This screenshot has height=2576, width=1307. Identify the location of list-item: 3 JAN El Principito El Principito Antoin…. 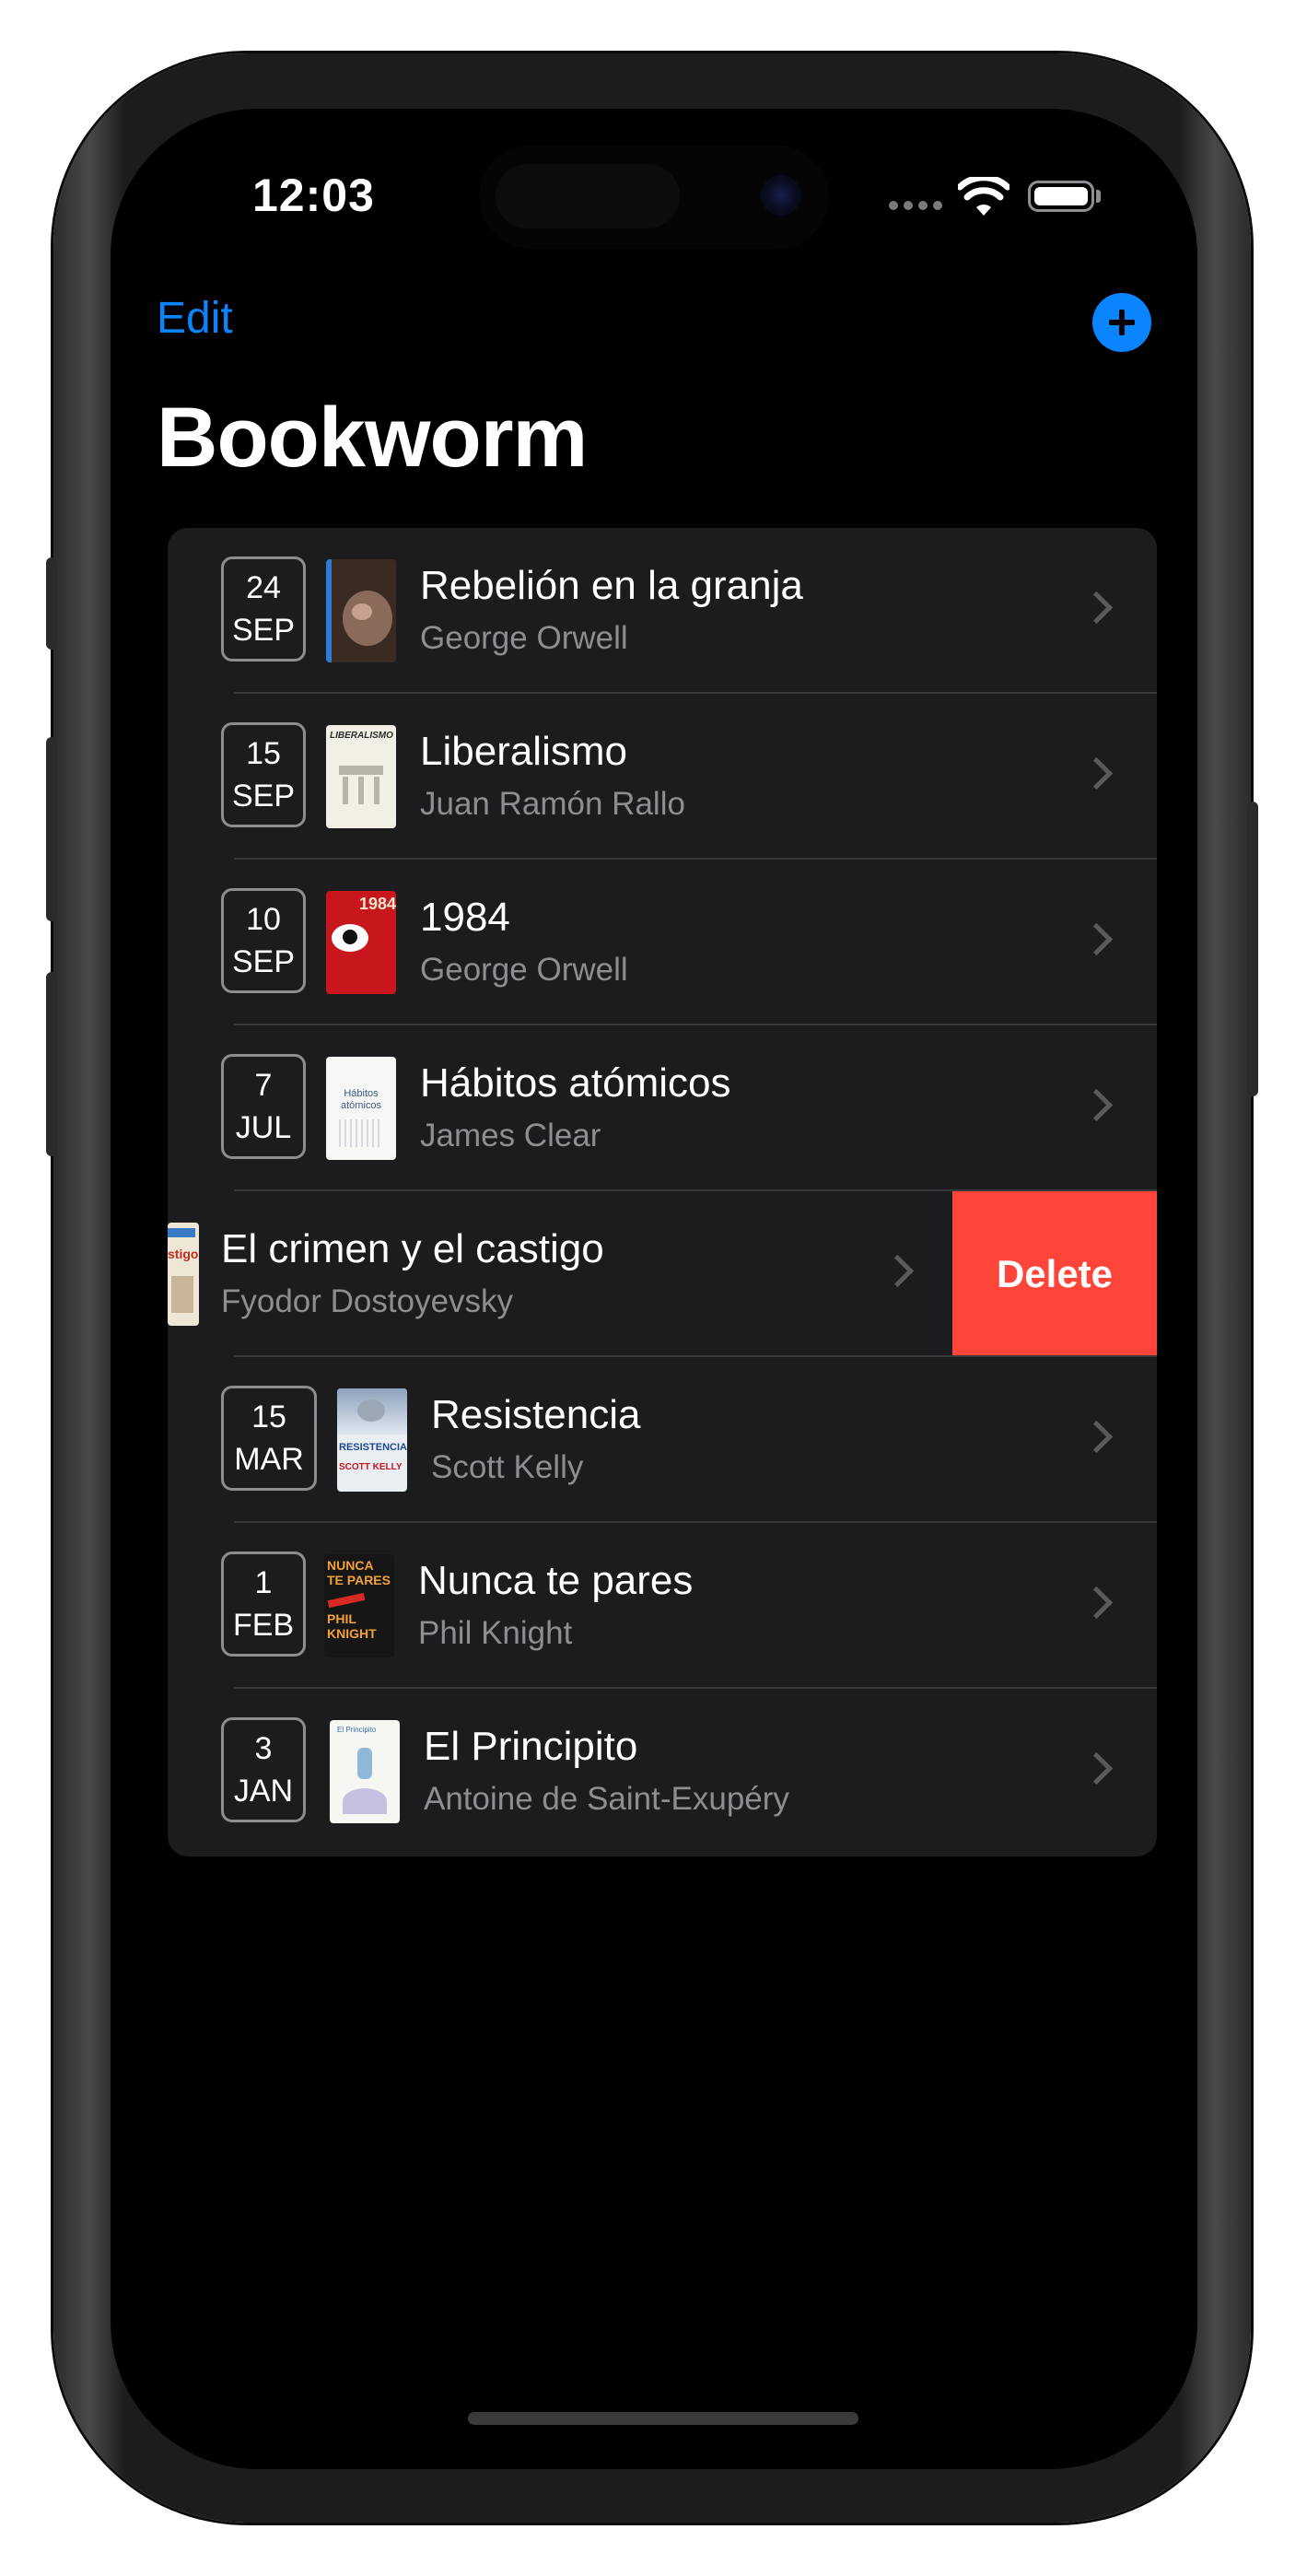
(663, 1772).